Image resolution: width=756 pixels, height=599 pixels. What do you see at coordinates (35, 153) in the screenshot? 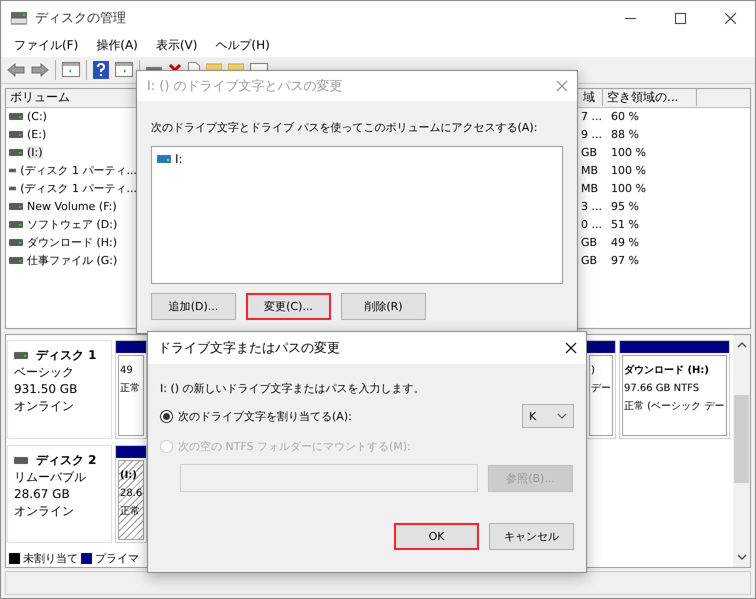
I see `volume-name: (I:)` at bounding box center [35, 153].